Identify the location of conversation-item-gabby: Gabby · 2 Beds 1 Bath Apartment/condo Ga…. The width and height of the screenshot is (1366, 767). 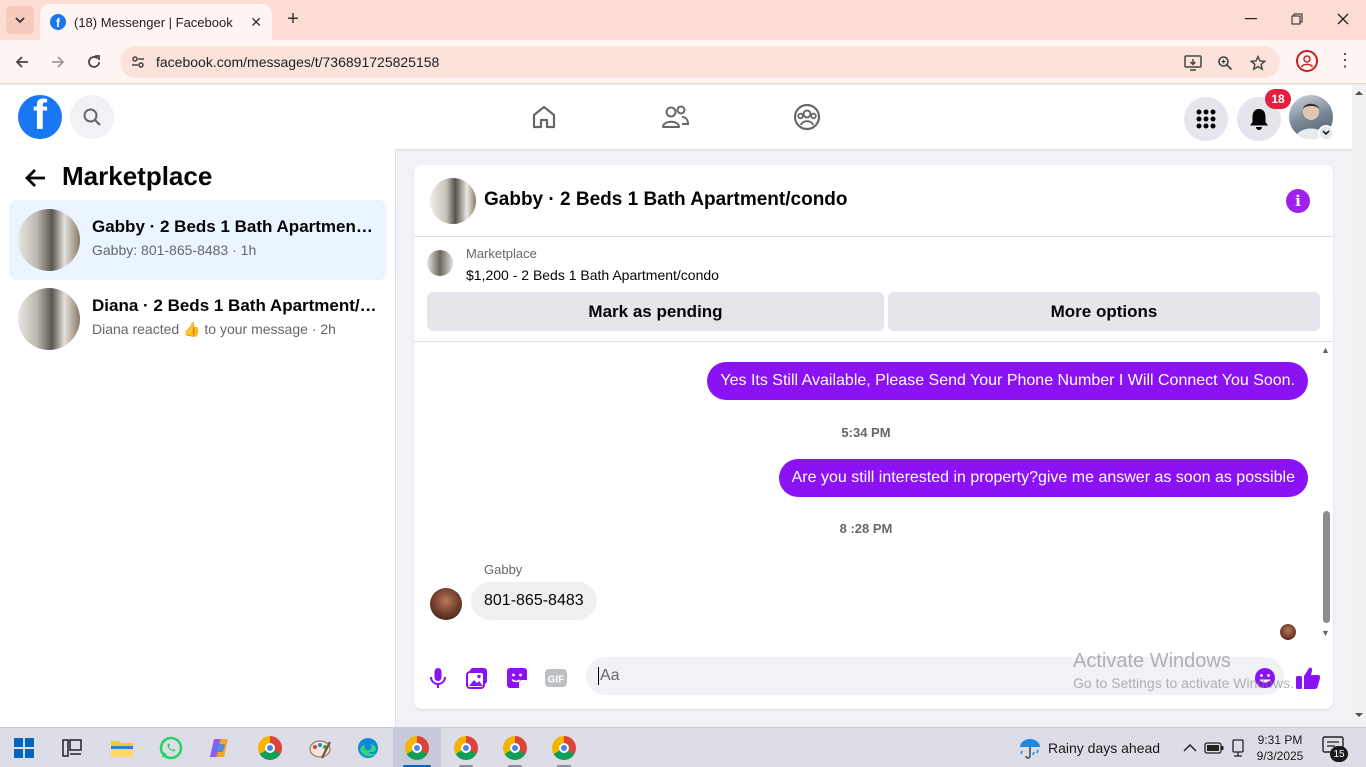
(198, 240).